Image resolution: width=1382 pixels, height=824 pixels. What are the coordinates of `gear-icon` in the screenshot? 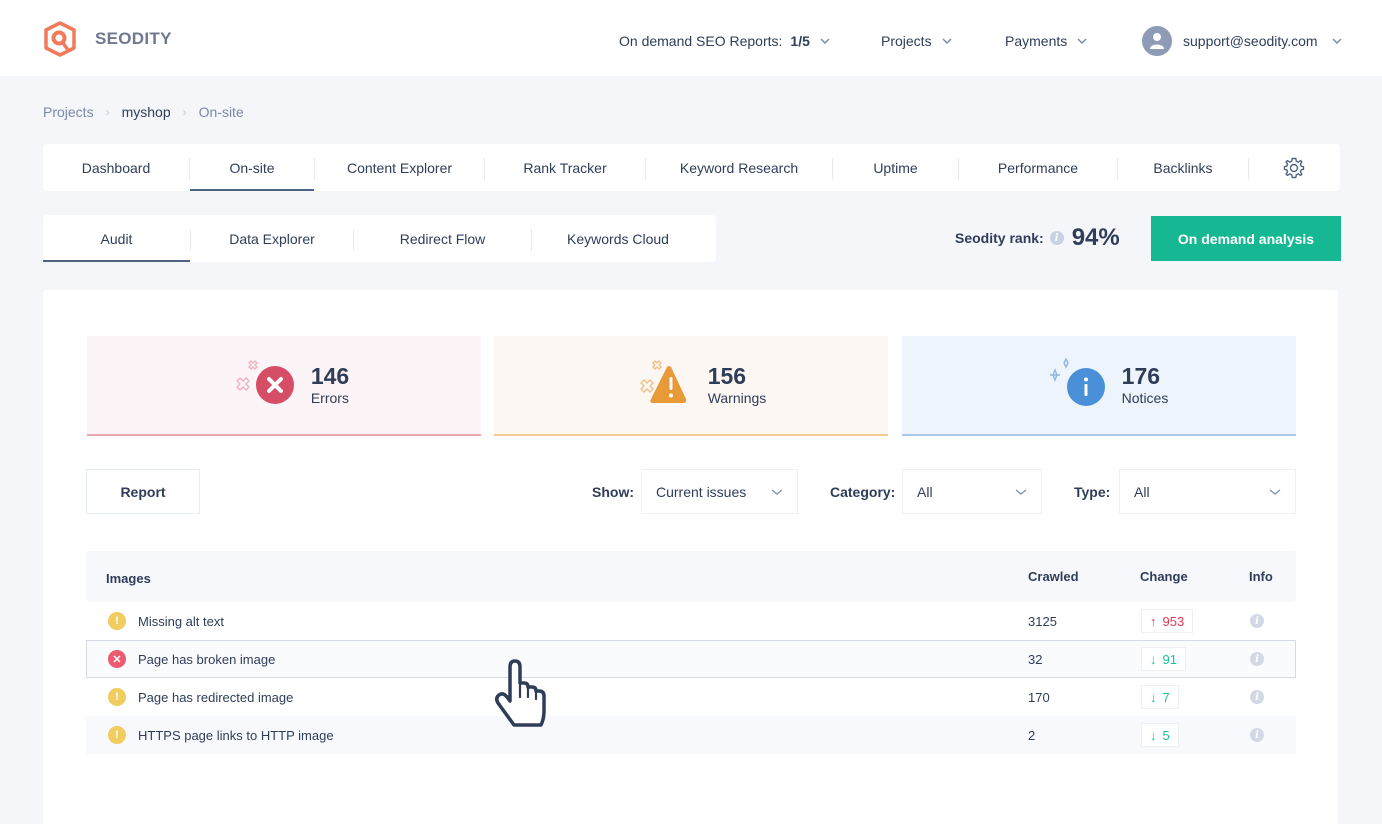 It's located at (1294, 167).